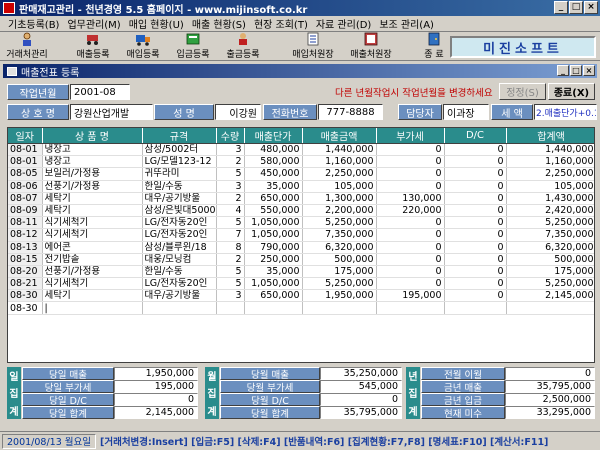 Image resolution: width=600 pixels, height=450 pixels. Describe the element at coordinates (179, 296) in the screenshot. I see `table-cell: 대우/공기방울` at that location.